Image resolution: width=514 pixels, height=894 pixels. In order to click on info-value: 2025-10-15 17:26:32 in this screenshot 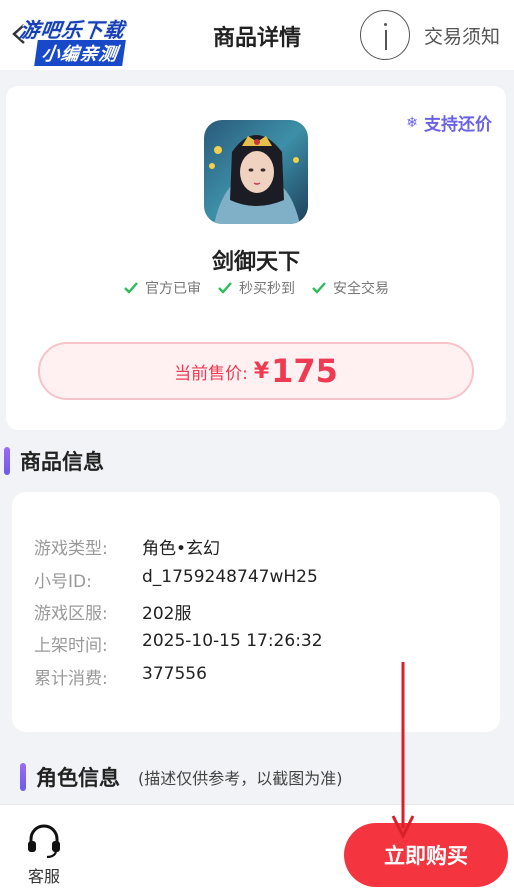, I will do `click(232, 641)`.